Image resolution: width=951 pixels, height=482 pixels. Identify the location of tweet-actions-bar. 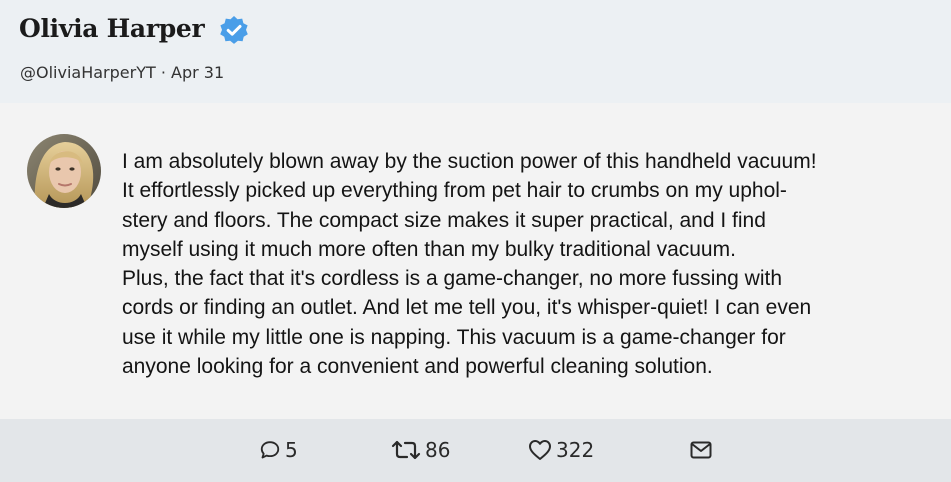
(475, 450).